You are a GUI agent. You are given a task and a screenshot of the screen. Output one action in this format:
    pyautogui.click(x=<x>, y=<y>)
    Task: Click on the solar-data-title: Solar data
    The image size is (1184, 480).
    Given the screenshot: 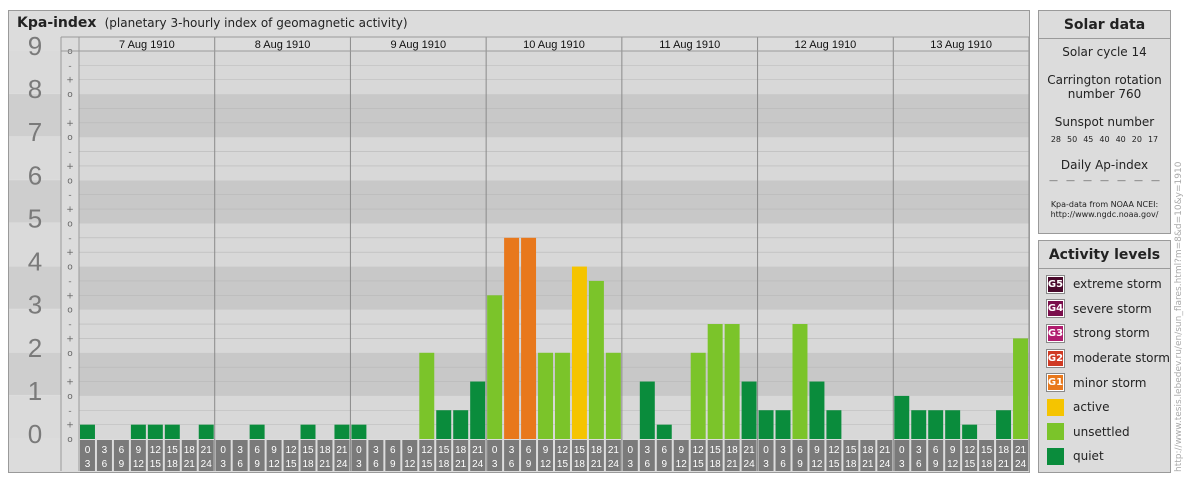 What is the action you would take?
    pyautogui.click(x=1104, y=25)
    